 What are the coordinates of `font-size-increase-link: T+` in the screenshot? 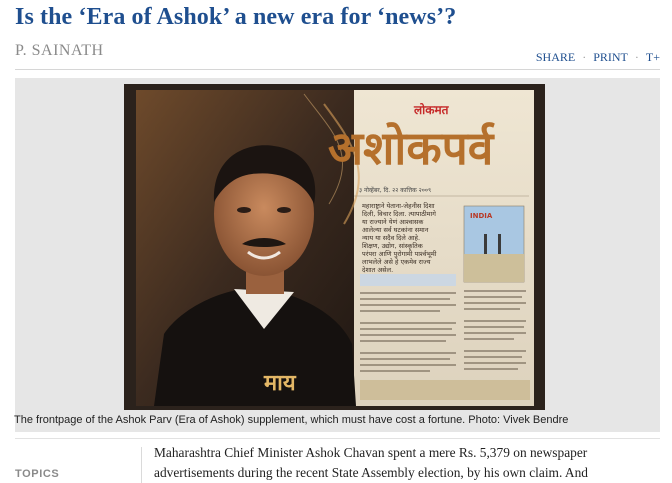 It's located at (653, 57).